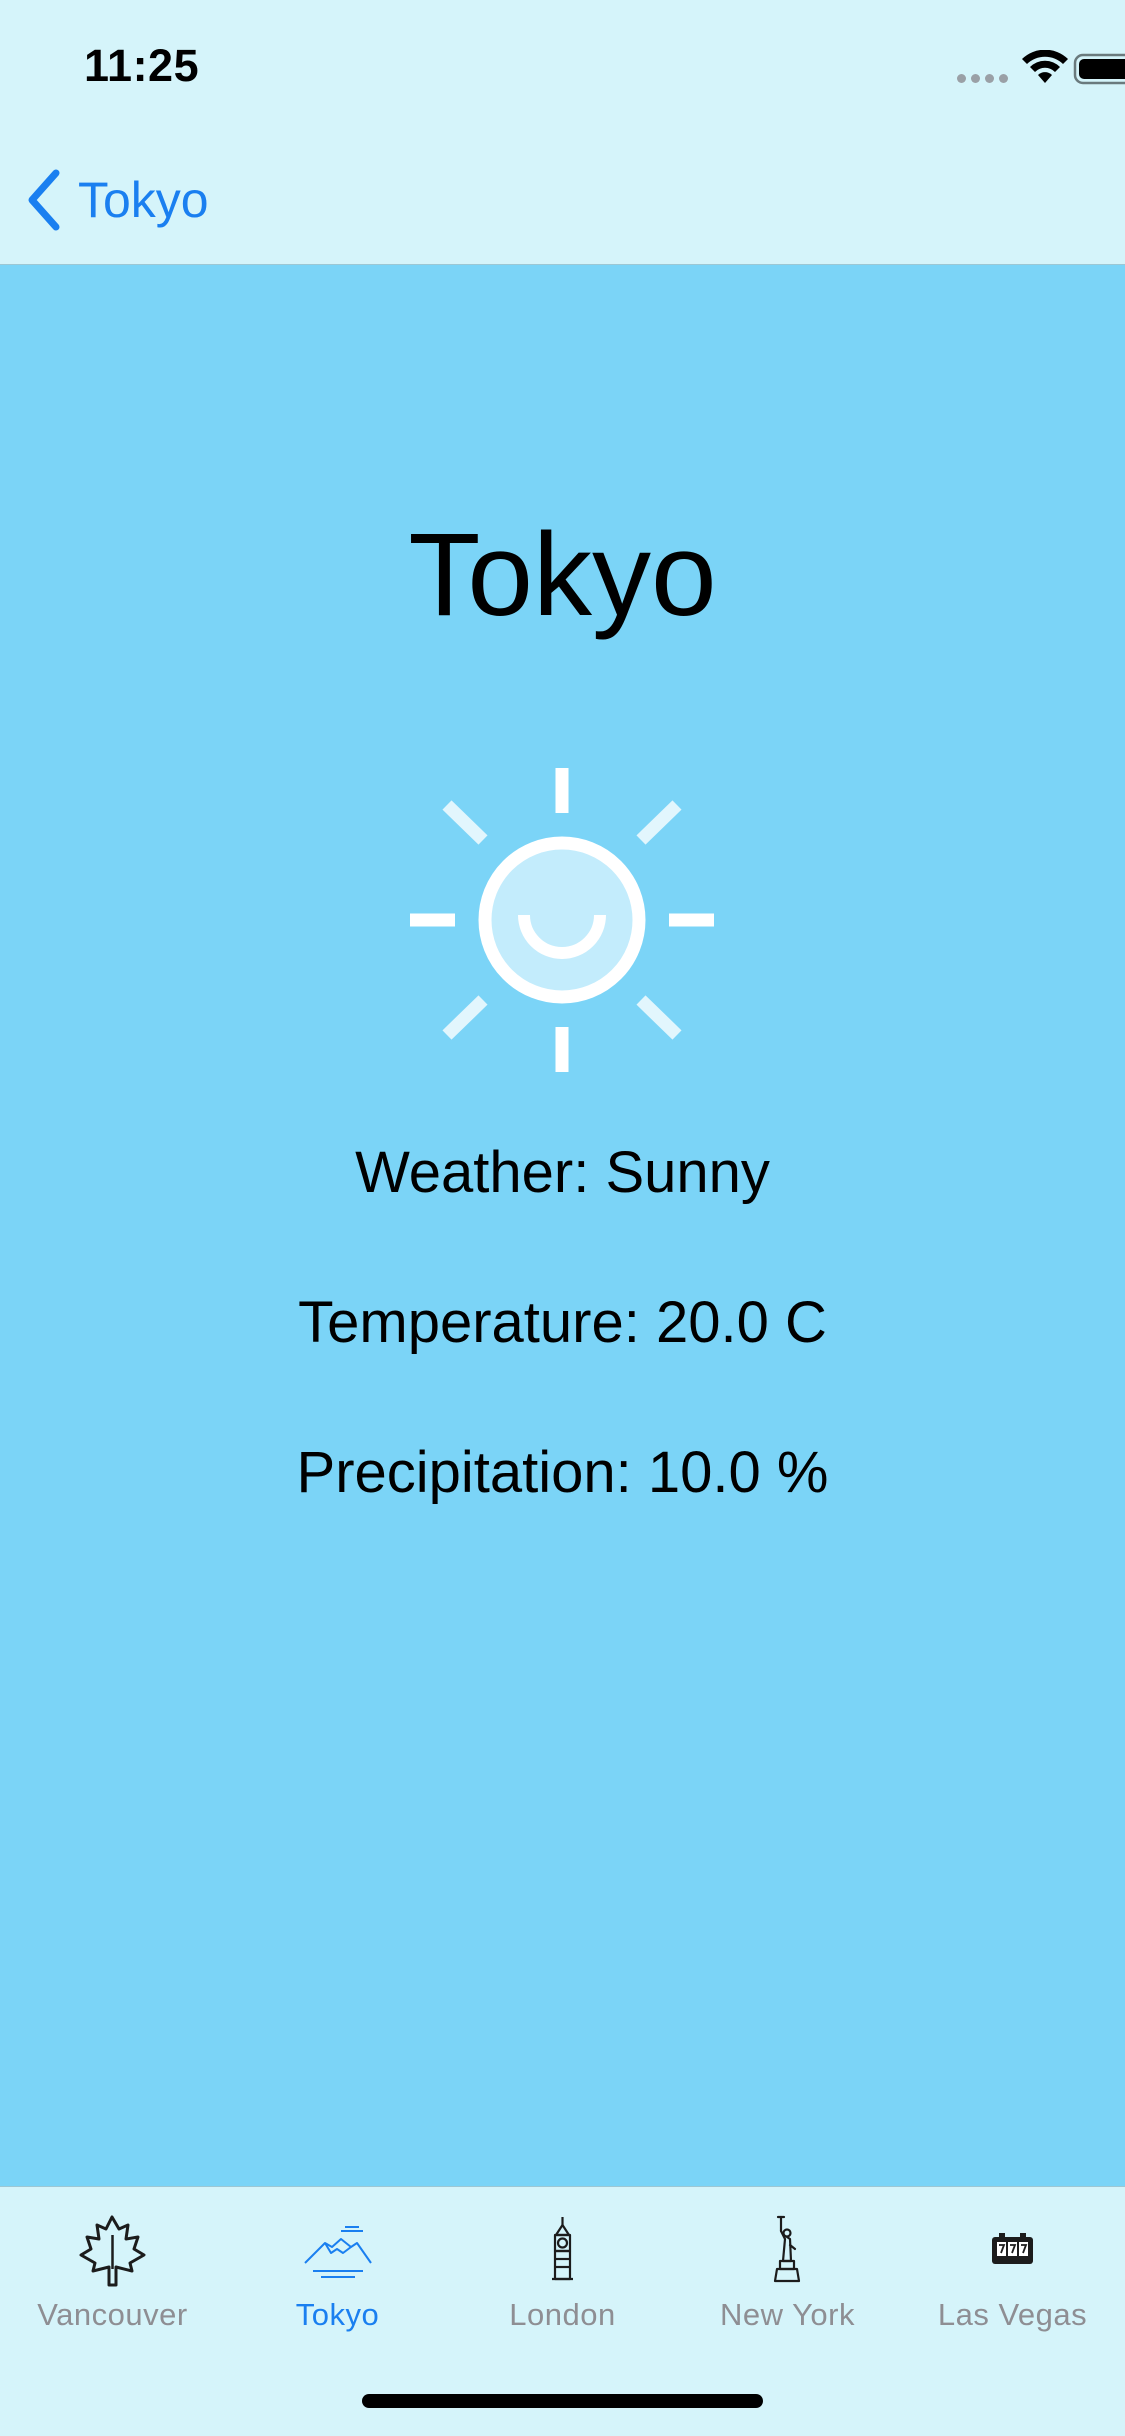 This screenshot has height=2436, width=1125. Describe the element at coordinates (112, 2314) in the screenshot. I see `tab-label: Vancouver` at that location.